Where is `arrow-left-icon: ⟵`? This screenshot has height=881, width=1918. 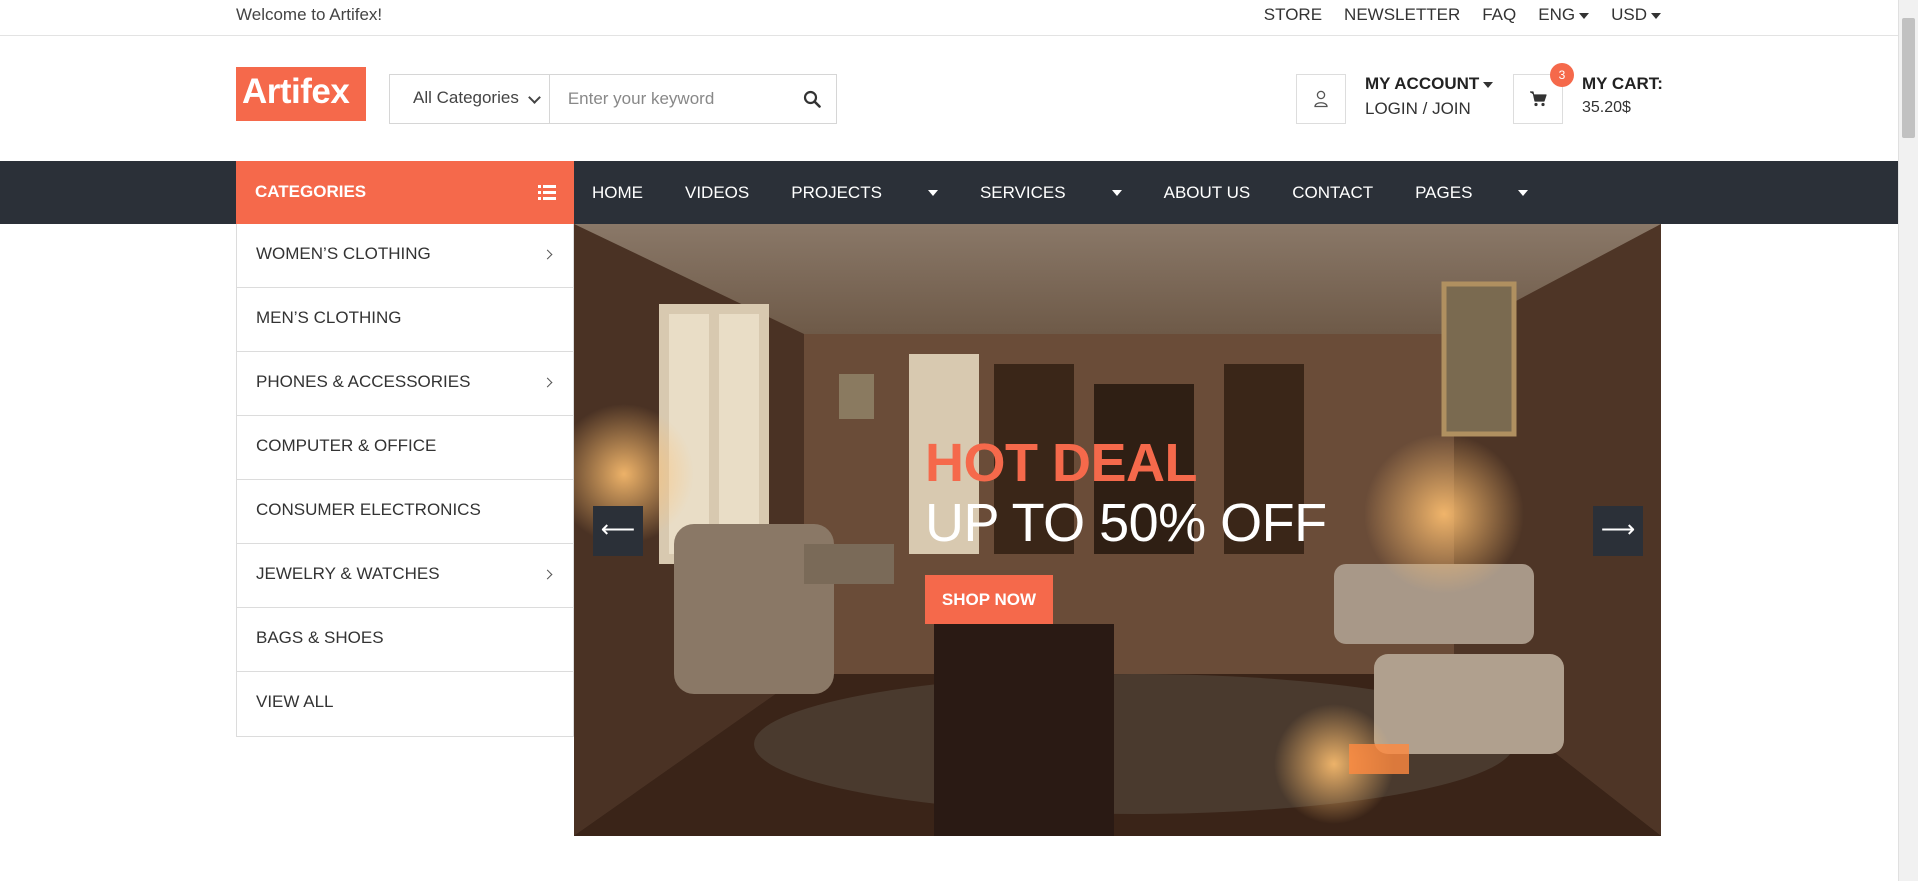 arrow-left-icon: ⟵ is located at coordinates (618, 529).